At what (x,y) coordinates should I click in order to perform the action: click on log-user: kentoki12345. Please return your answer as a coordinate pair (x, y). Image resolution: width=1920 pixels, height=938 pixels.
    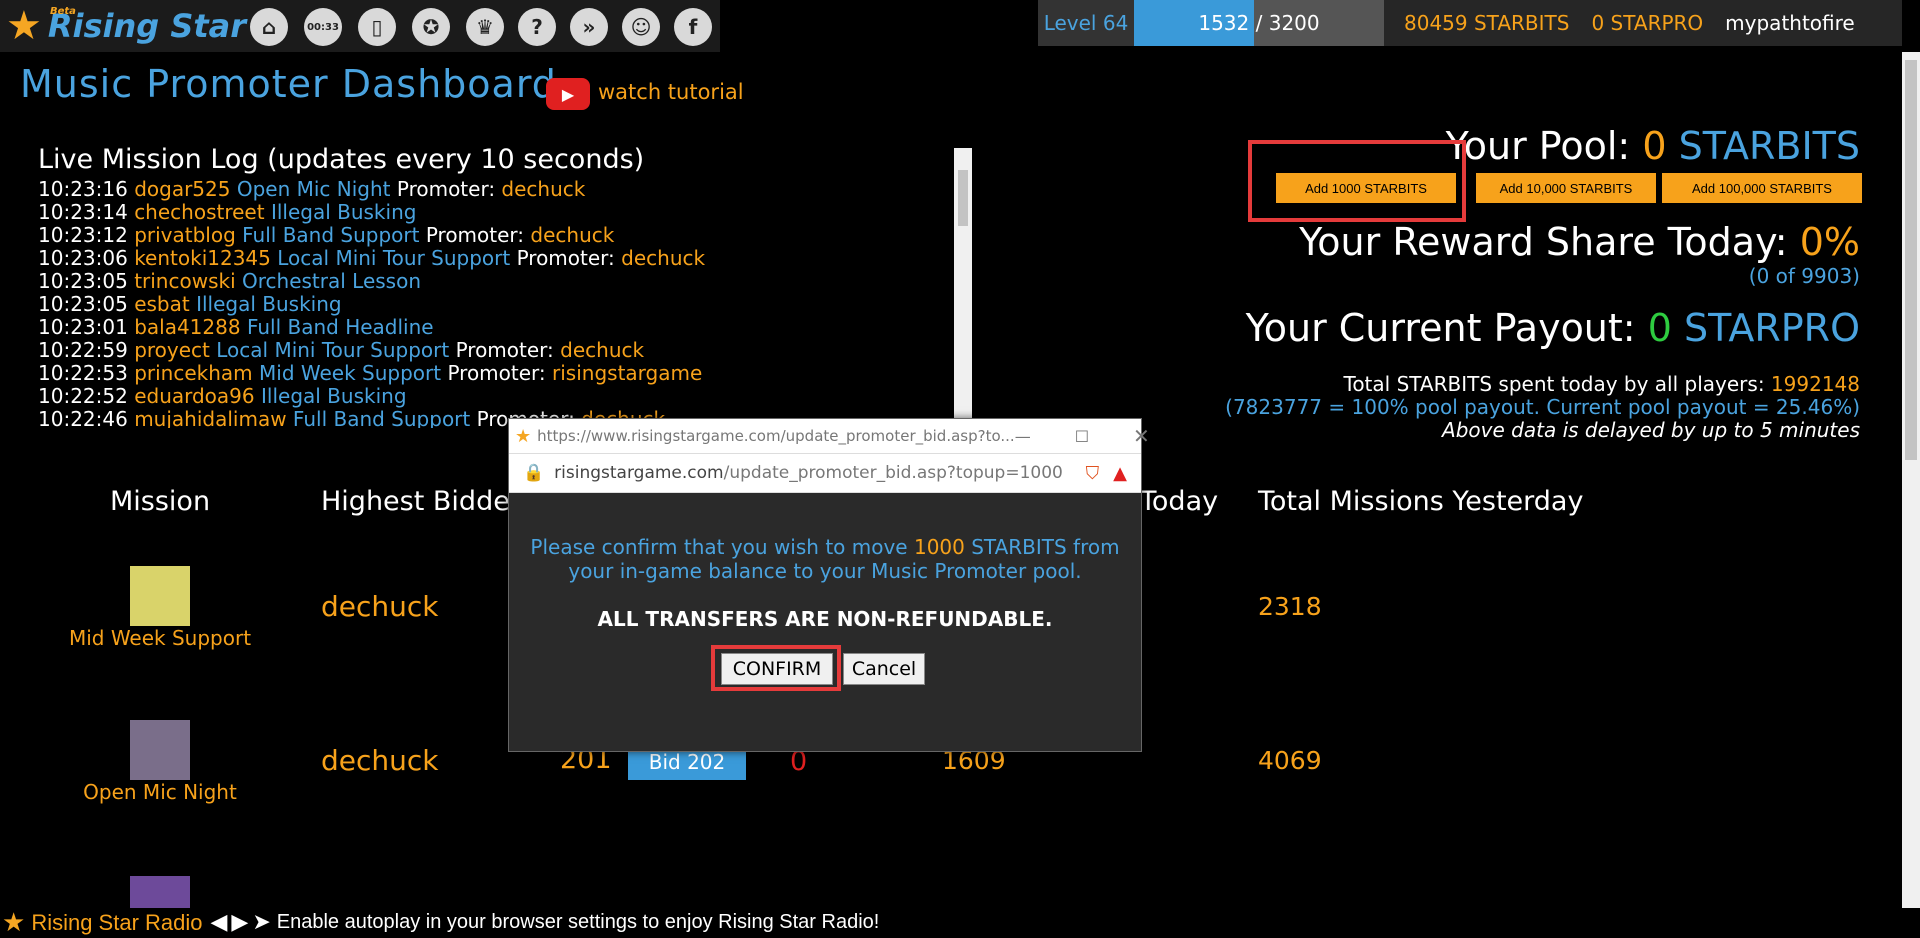
    Looking at the image, I should click on (202, 258).